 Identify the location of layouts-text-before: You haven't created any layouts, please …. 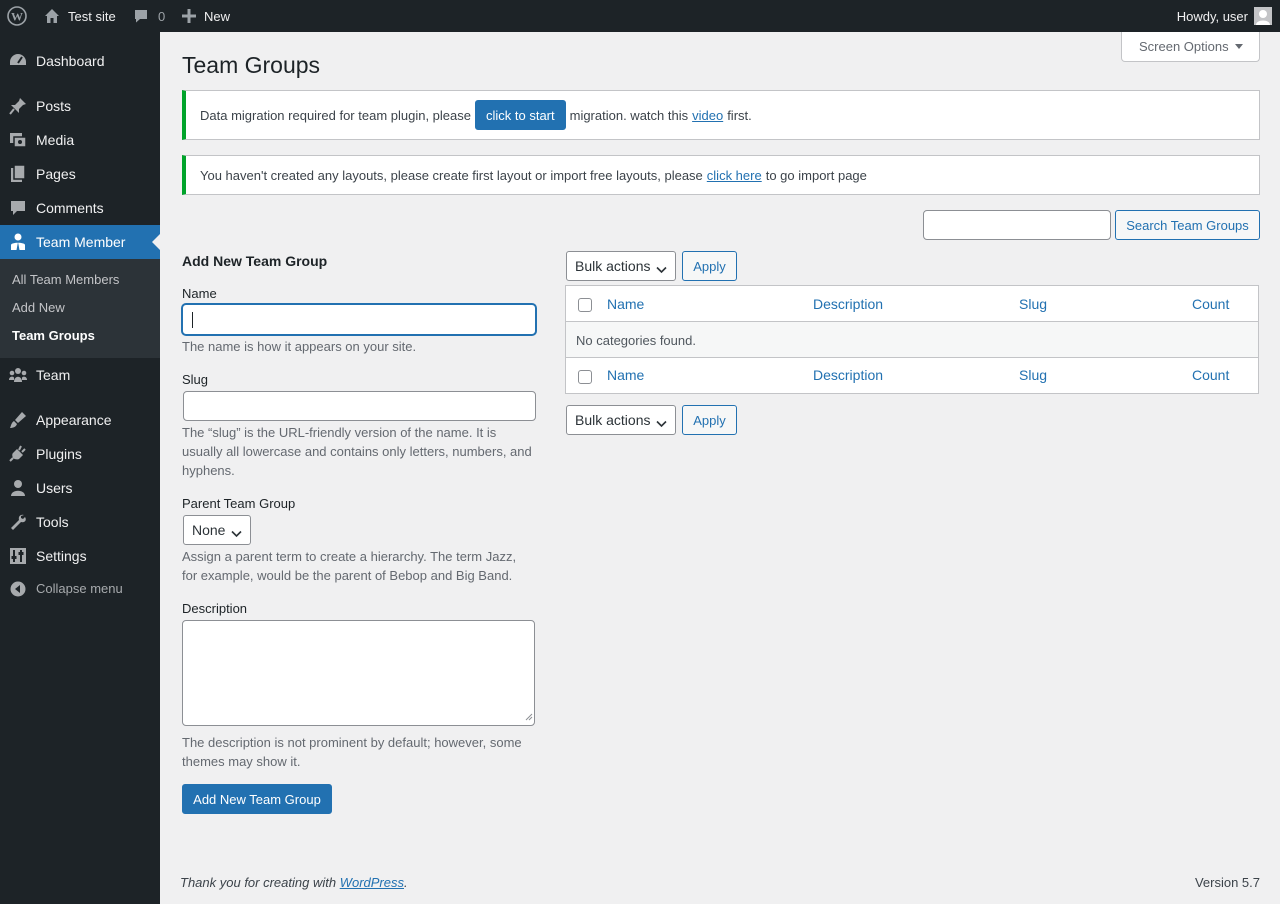
(451, 175).